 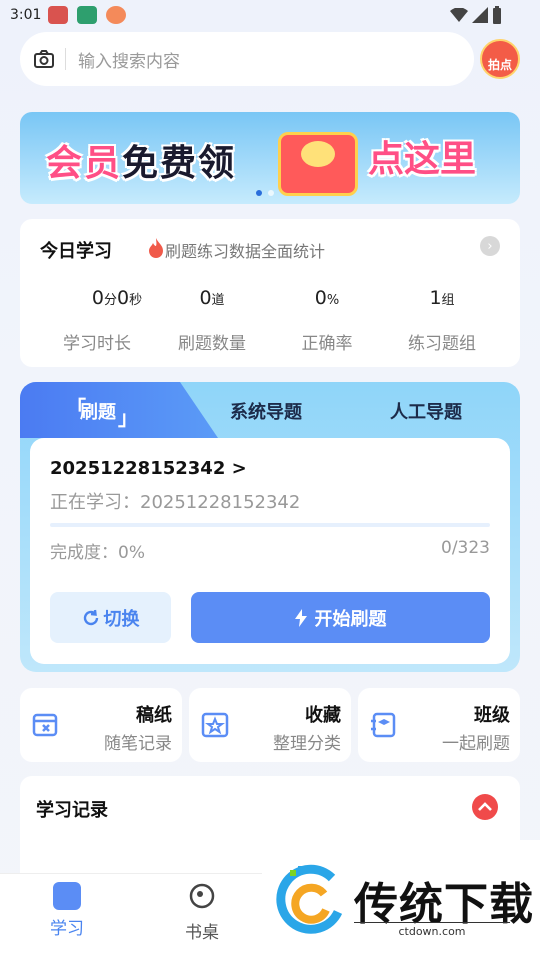 I want to click on battery-icon, so click(x=497, y=15).